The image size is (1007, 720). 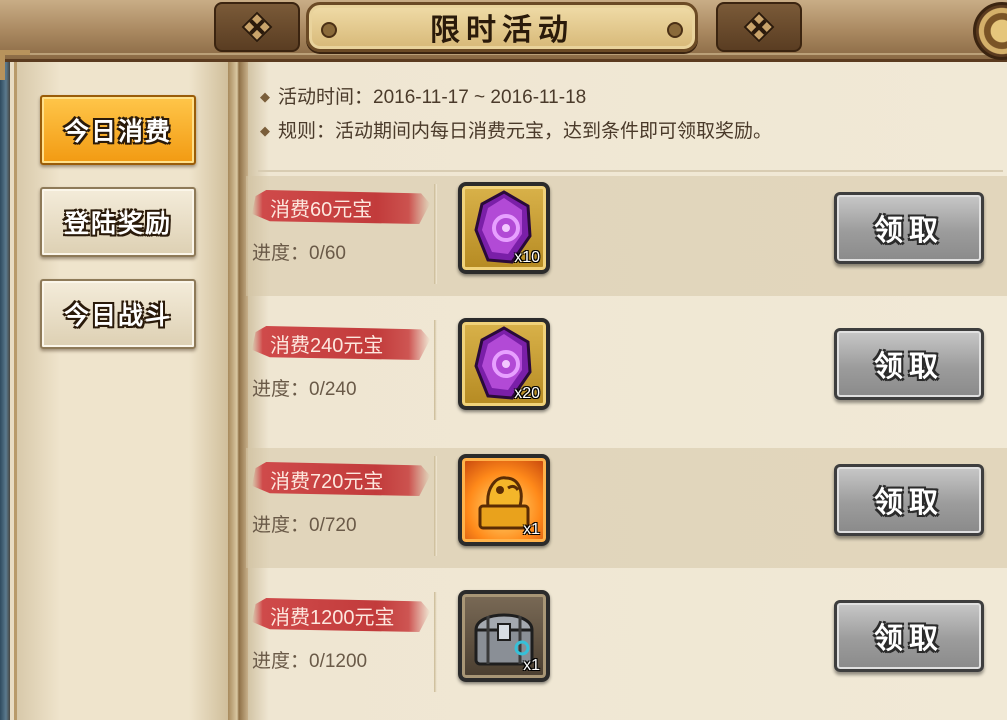 What do you see at coordinates (626, 508) in the screenshot?
I see `reward-row: 消费720元宝 进度：0/720 x1 领取` at bounding box center [626, 508].